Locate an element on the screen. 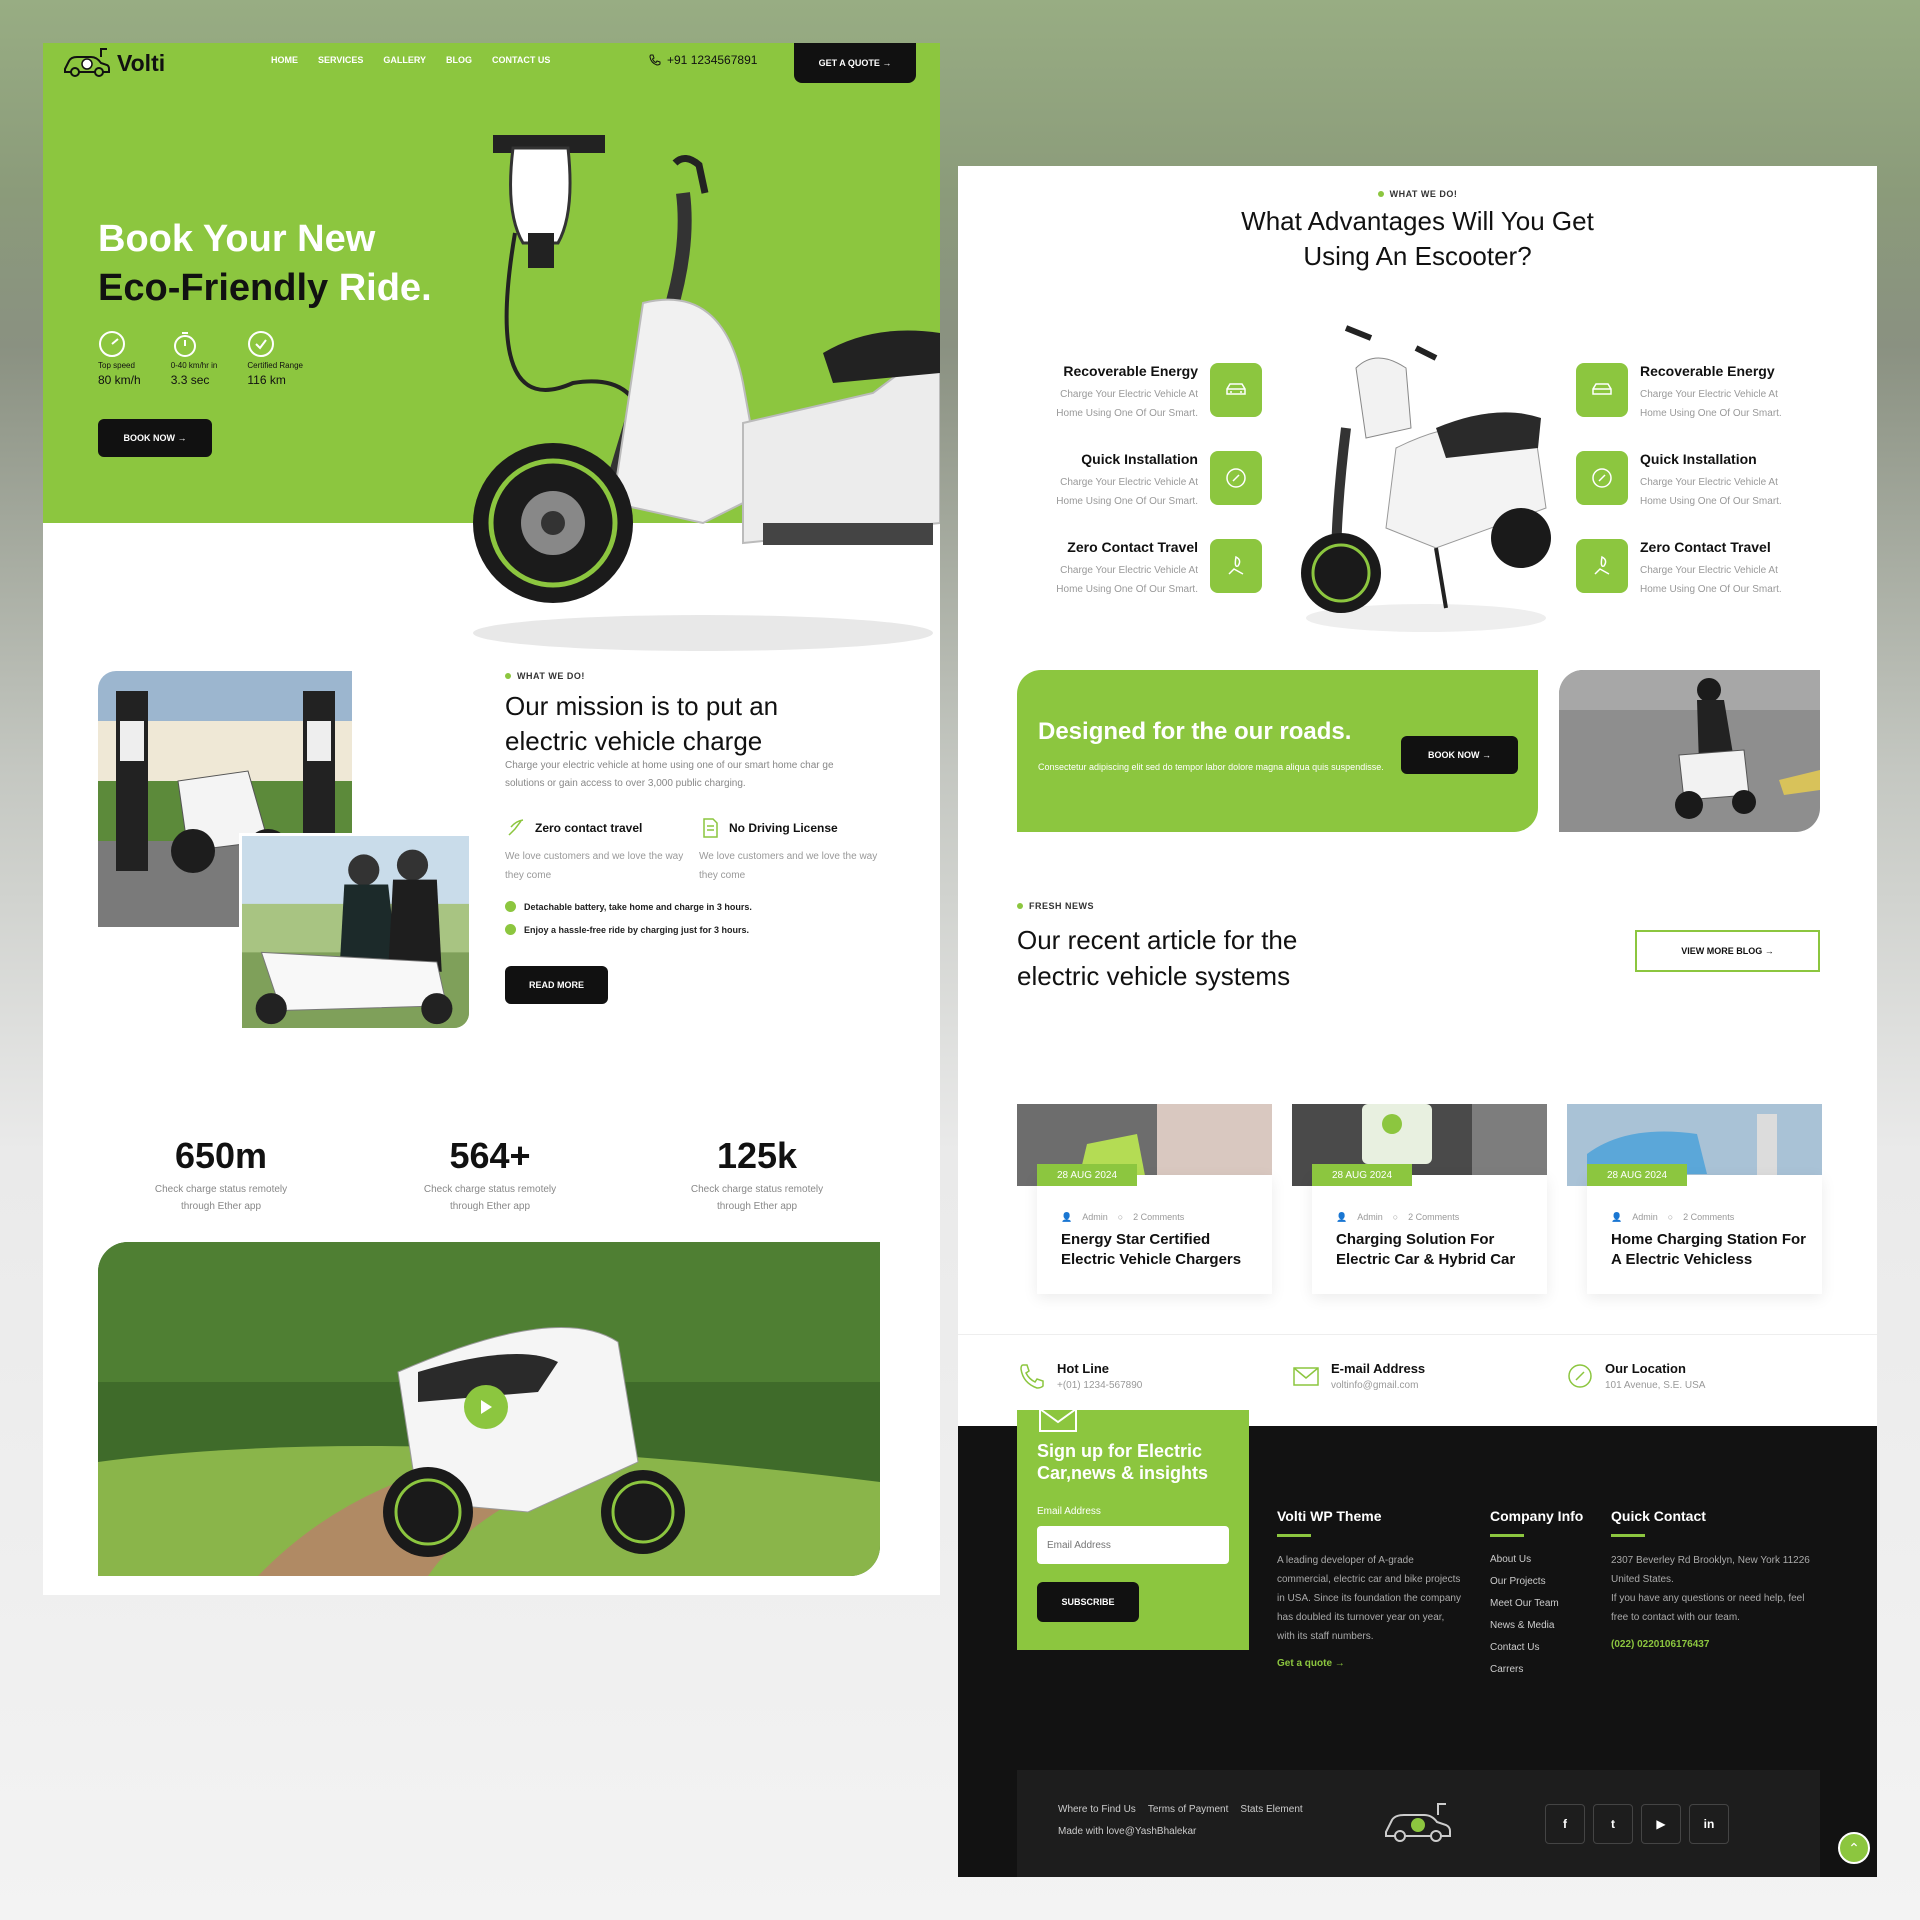 This screenshot has width=1920, height=1920. menu-blog: BLOG is located at coordinates (459, 60).